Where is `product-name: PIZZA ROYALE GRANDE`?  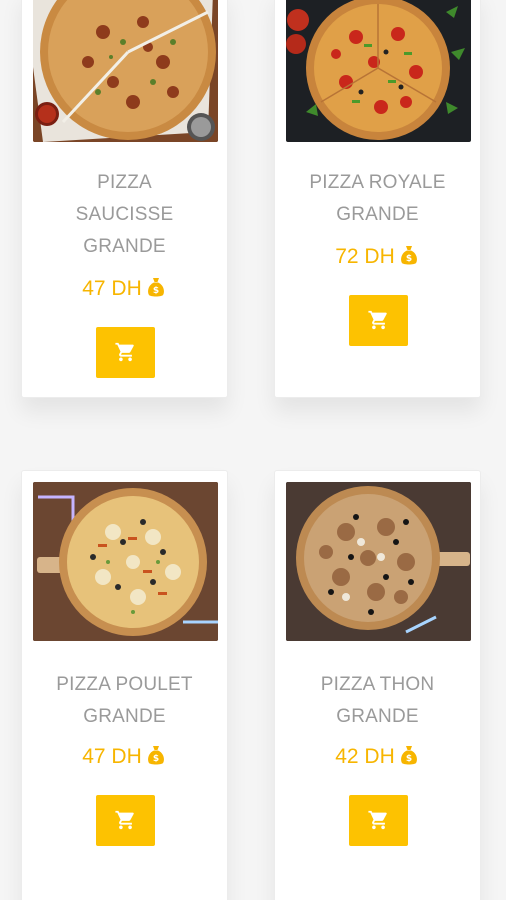 product-name: PIZZA ROYALE GRANDE is located at coordinates (377, 198).